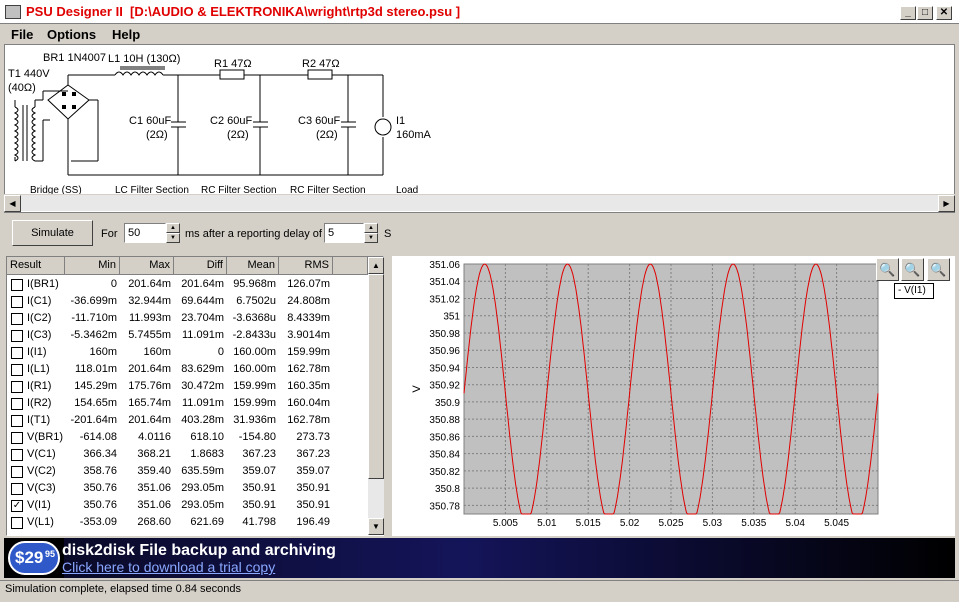 This screenshot has height=602, width=959. Describe the element at coordinates (925, 13) in the screenshot. I see `maximize-button: □` at that location.